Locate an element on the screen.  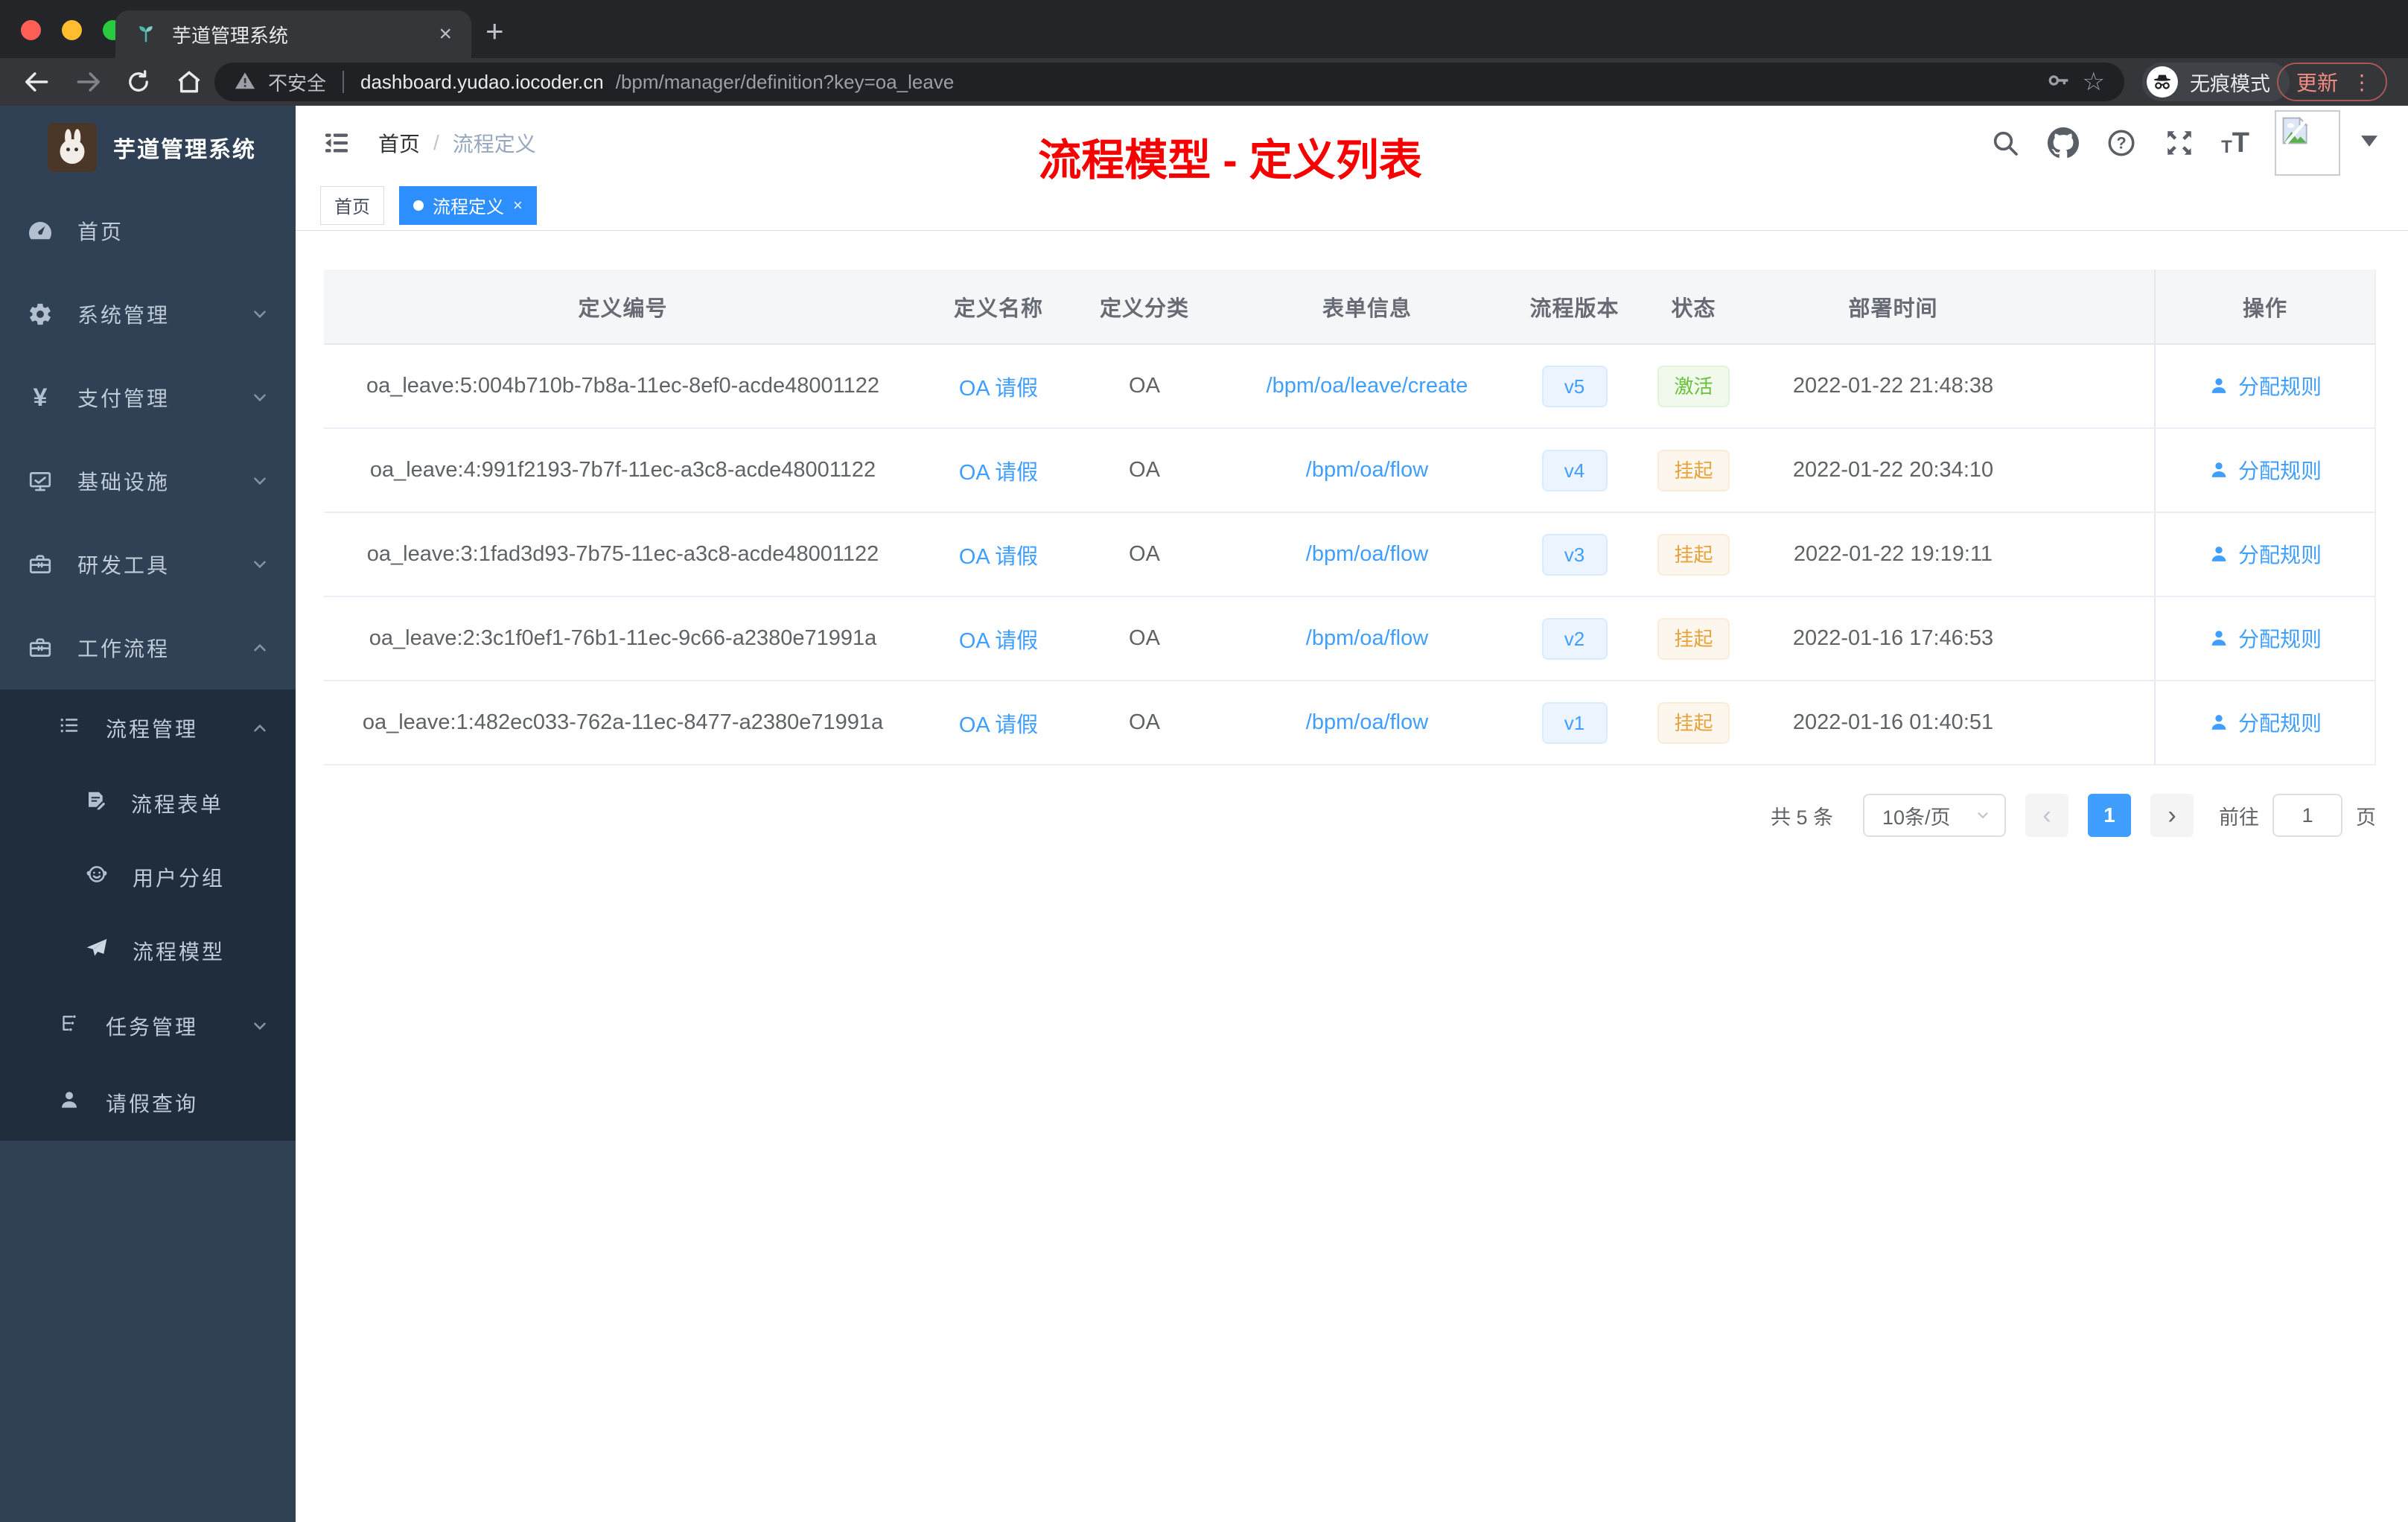
sidebar-item-payment: ¥ 支付管理 is located at coordinates (148, 397).